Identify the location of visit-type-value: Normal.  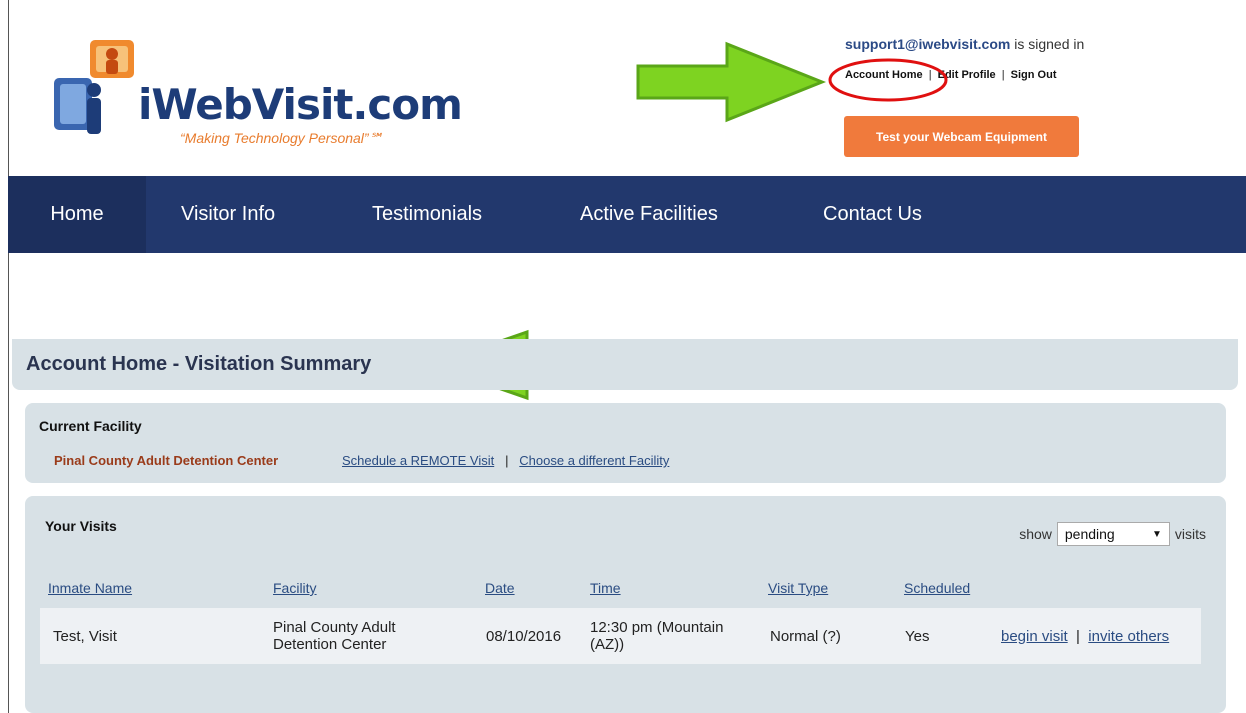
(794, 636).